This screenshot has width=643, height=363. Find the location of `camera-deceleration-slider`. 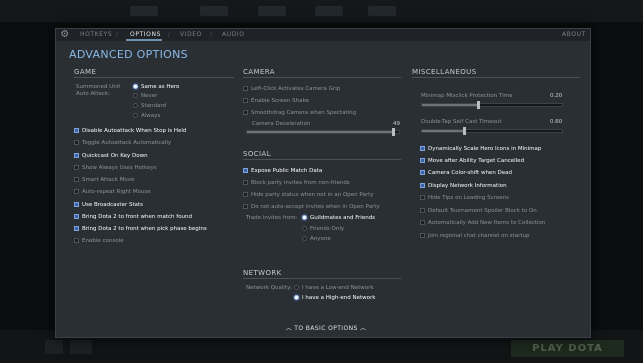

camera-deceleration-slider is located at coordinates (323, 132).